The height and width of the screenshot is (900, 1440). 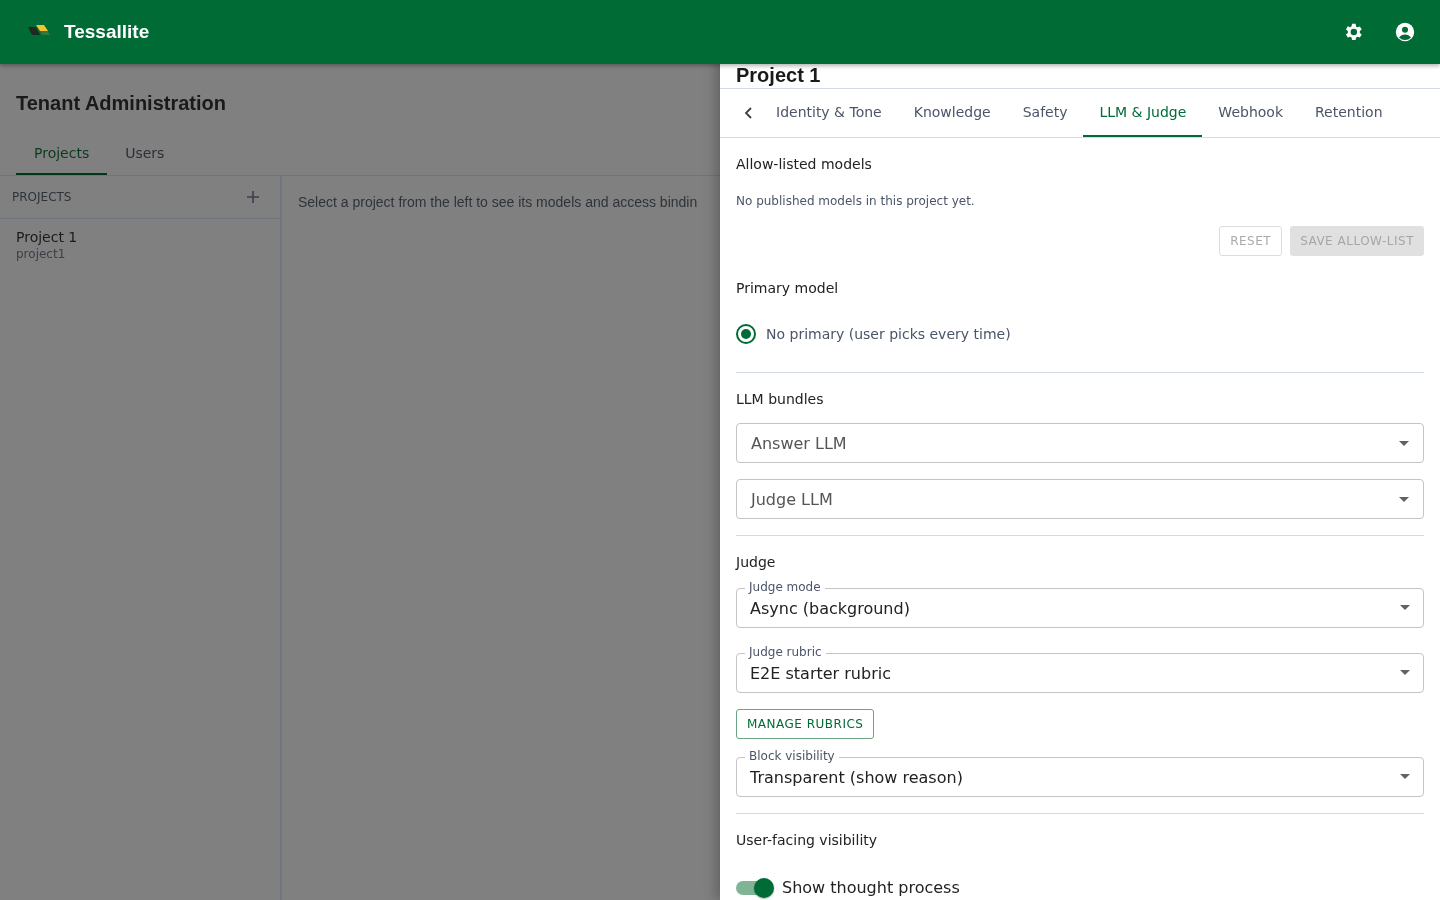 What do you see at coordinates (807, 840) in the screenshot?
I see `section-heading: User-facing visibility` at bounding box center [807, 840].